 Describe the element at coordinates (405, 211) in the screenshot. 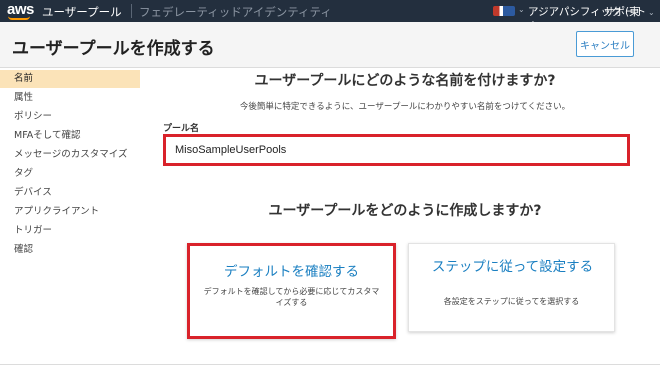

I see `creation-method-heading: ユーザープールをどのように作成しますか?` at that location.